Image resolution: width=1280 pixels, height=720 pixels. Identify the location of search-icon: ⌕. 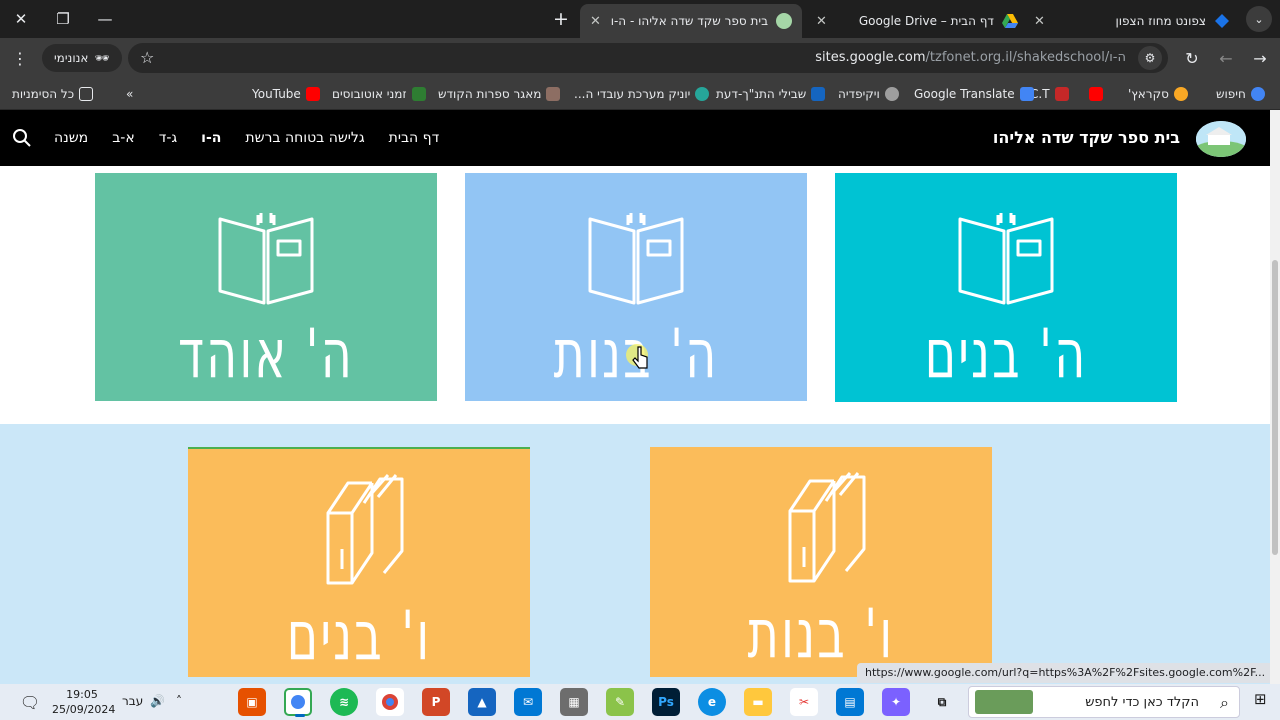
(1224, 702).